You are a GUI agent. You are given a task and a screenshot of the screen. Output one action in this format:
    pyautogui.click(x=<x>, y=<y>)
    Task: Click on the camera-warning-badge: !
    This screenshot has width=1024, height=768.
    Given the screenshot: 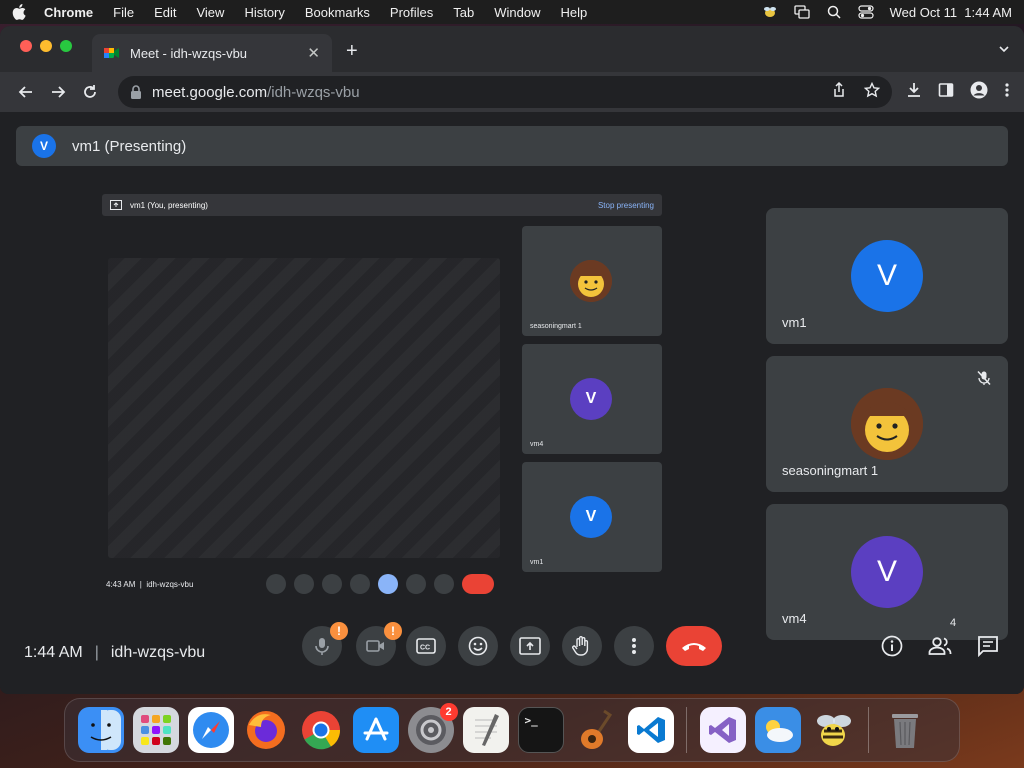 What is the action you would take?
    pyautogui.click(x=393, y=631)
    